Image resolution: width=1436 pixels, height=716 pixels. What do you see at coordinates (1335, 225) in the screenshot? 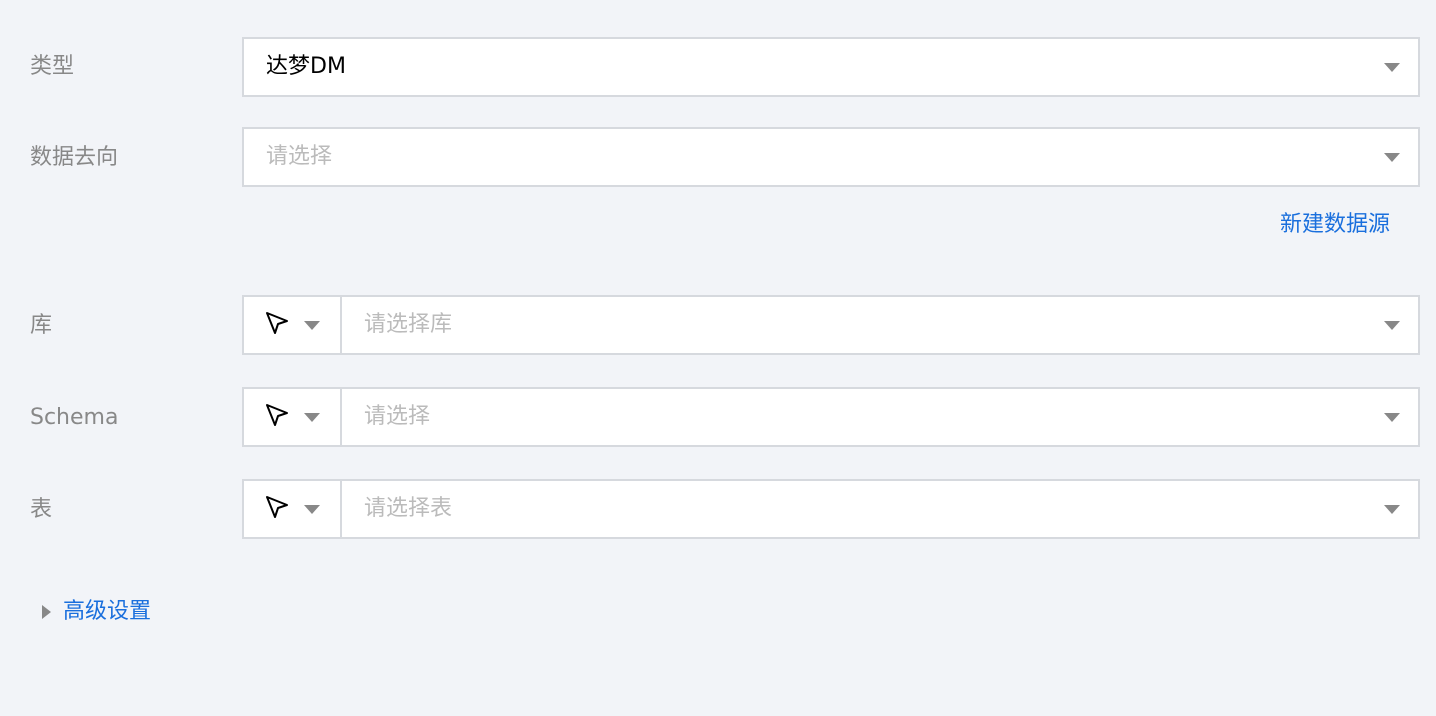
I see `new-datasource-link: 新建数据源` at bounding box center [1335, 225].